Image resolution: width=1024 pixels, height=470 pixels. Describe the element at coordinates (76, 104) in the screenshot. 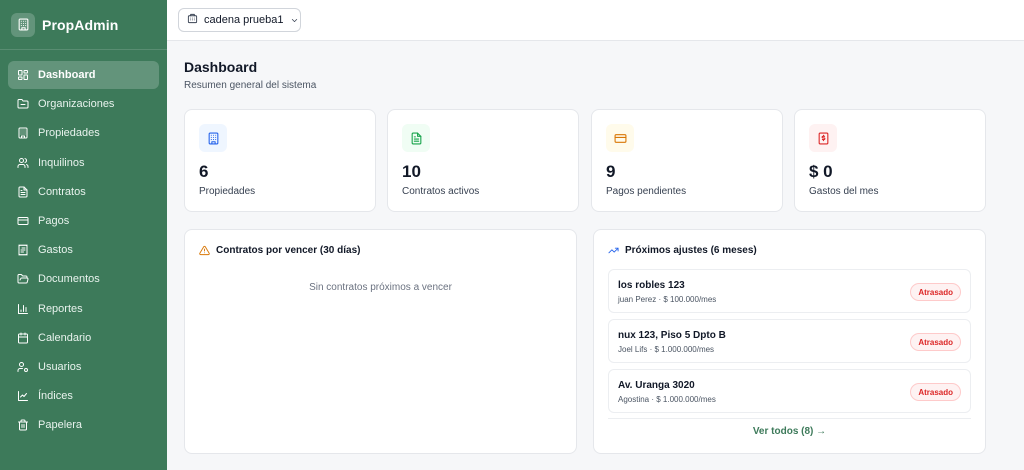

I see `sidebar-item-label: Organizaciones` at that location.